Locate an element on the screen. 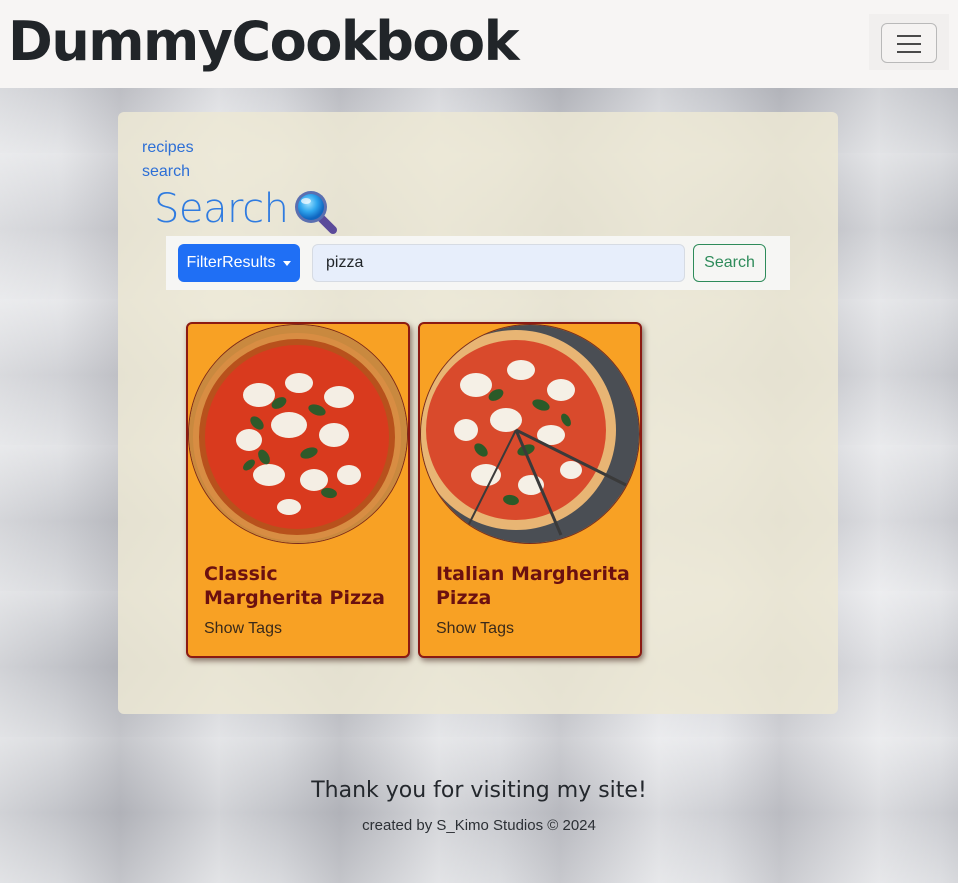 The image size is (958, 883). page-title: Search is located at coordinates (221, 209).